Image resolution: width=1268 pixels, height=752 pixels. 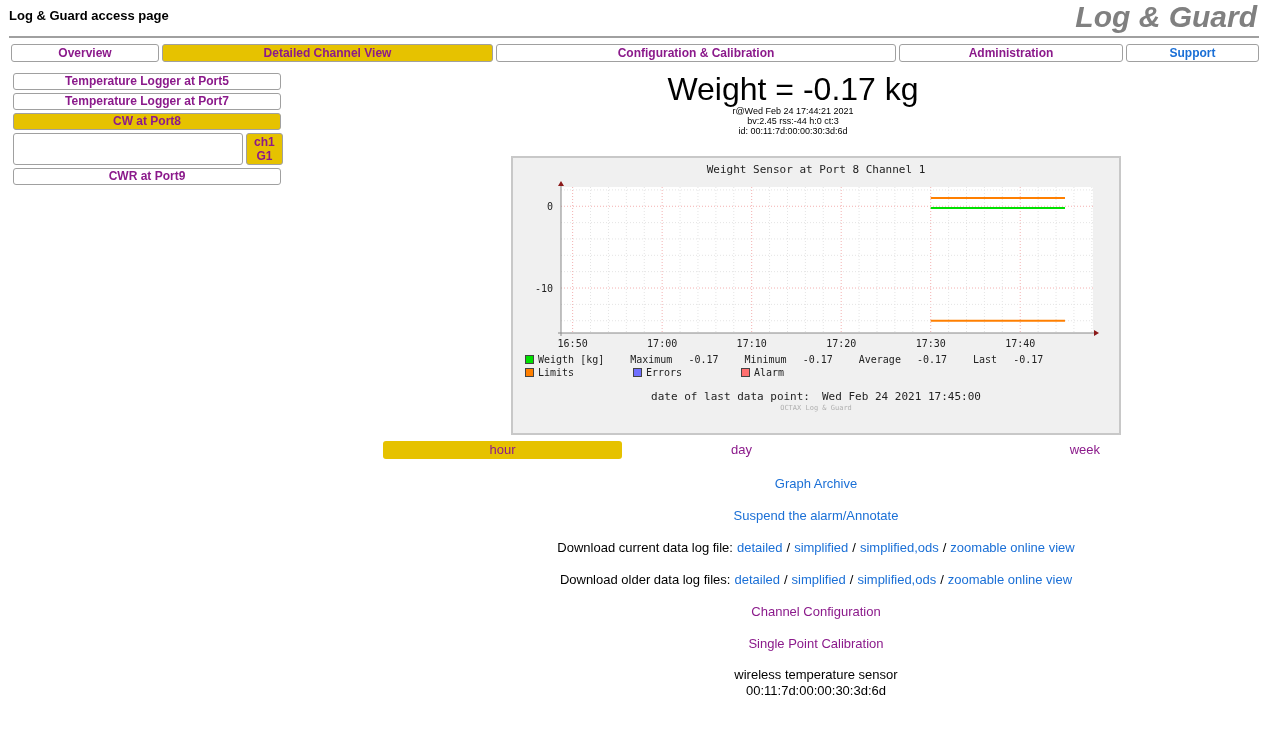 I want to click on reading-detail: id: 00:11:7d:00:00:30:3d:6d, so click(x=793, y=131).